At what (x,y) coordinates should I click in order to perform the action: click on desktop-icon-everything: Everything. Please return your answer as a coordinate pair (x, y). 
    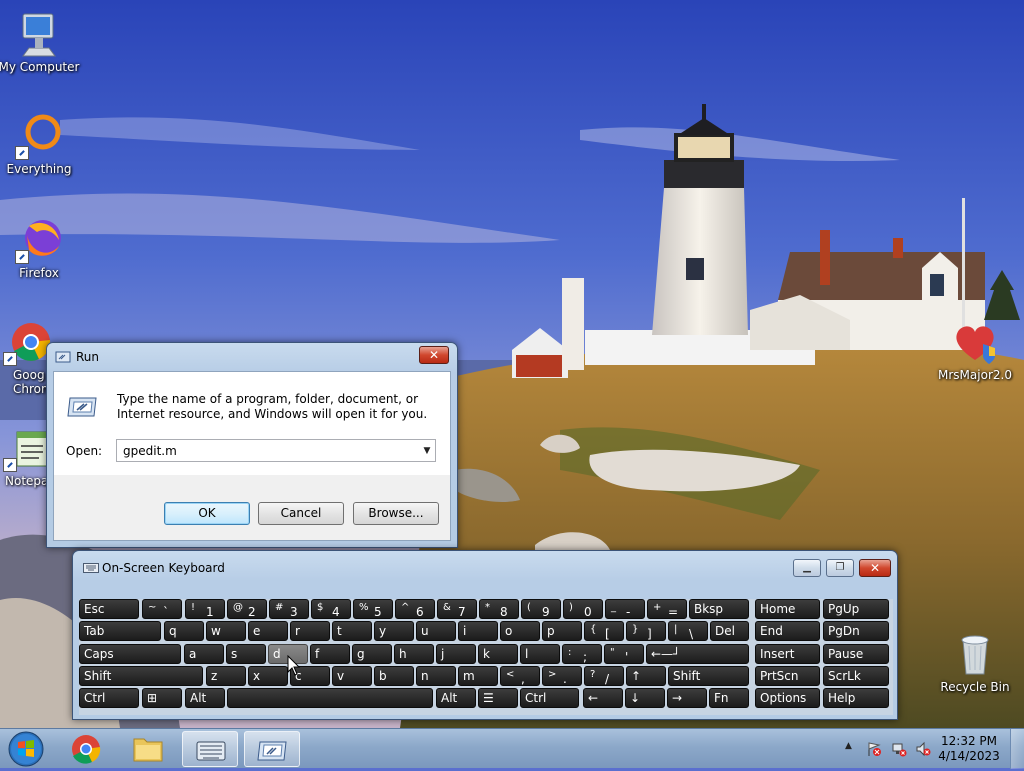
    Looking at the image, I should click on (40, 144).